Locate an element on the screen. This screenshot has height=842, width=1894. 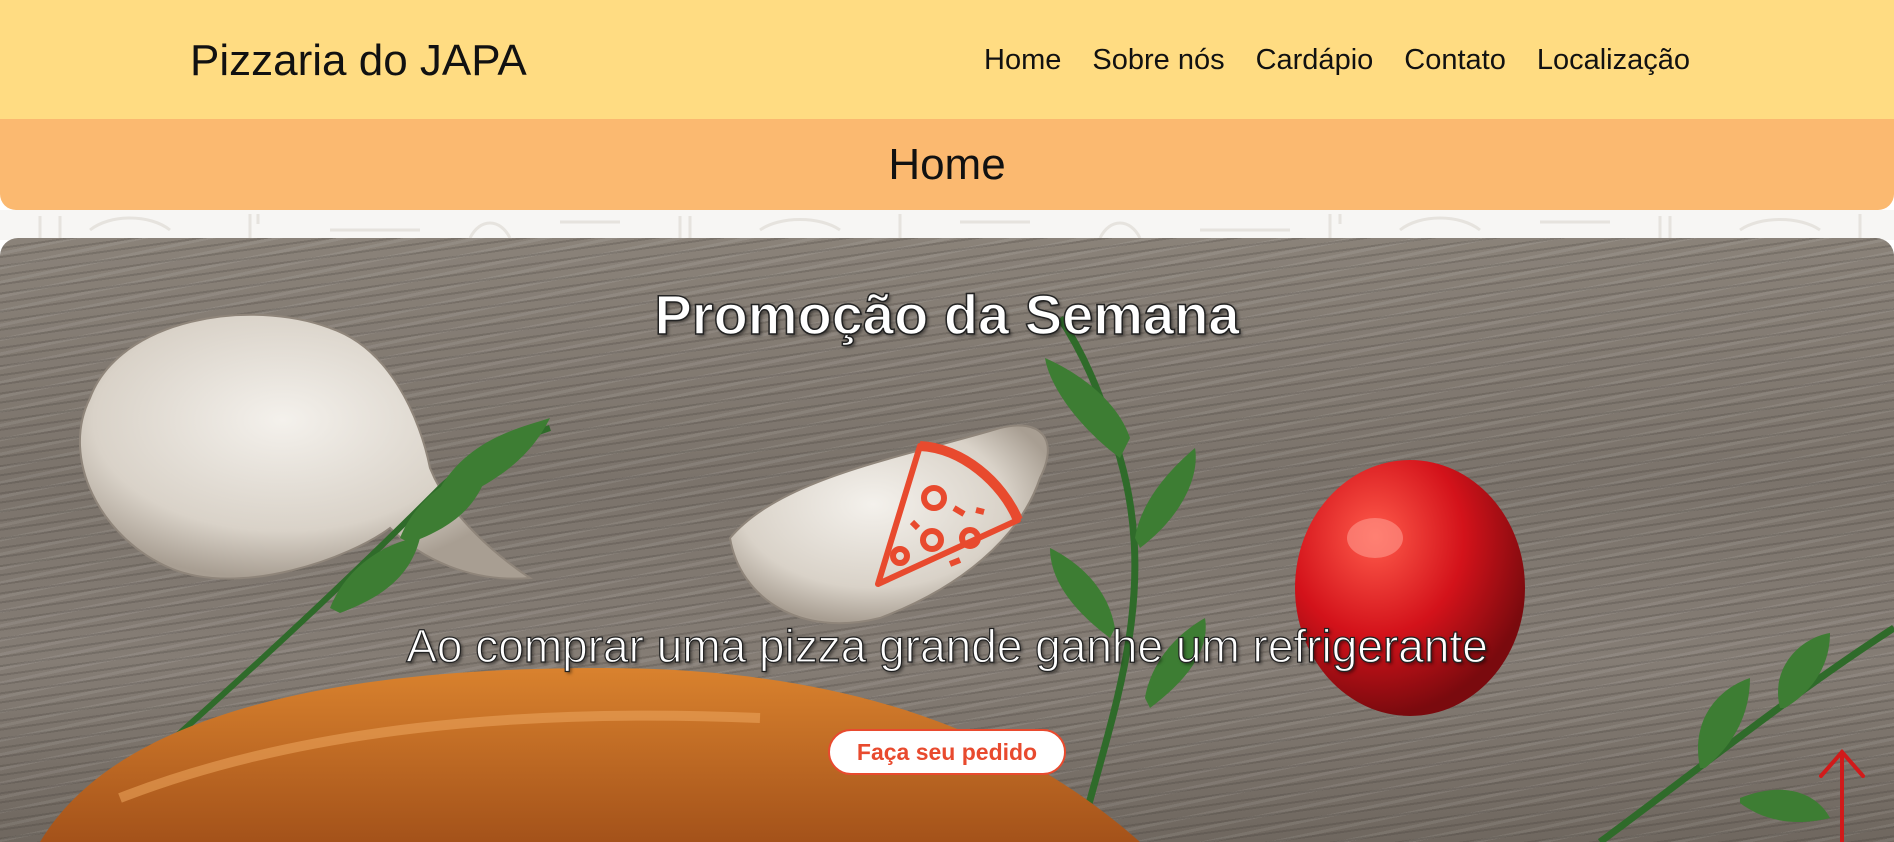
decorative-pattern-strip is located at coordinates (947, 225).